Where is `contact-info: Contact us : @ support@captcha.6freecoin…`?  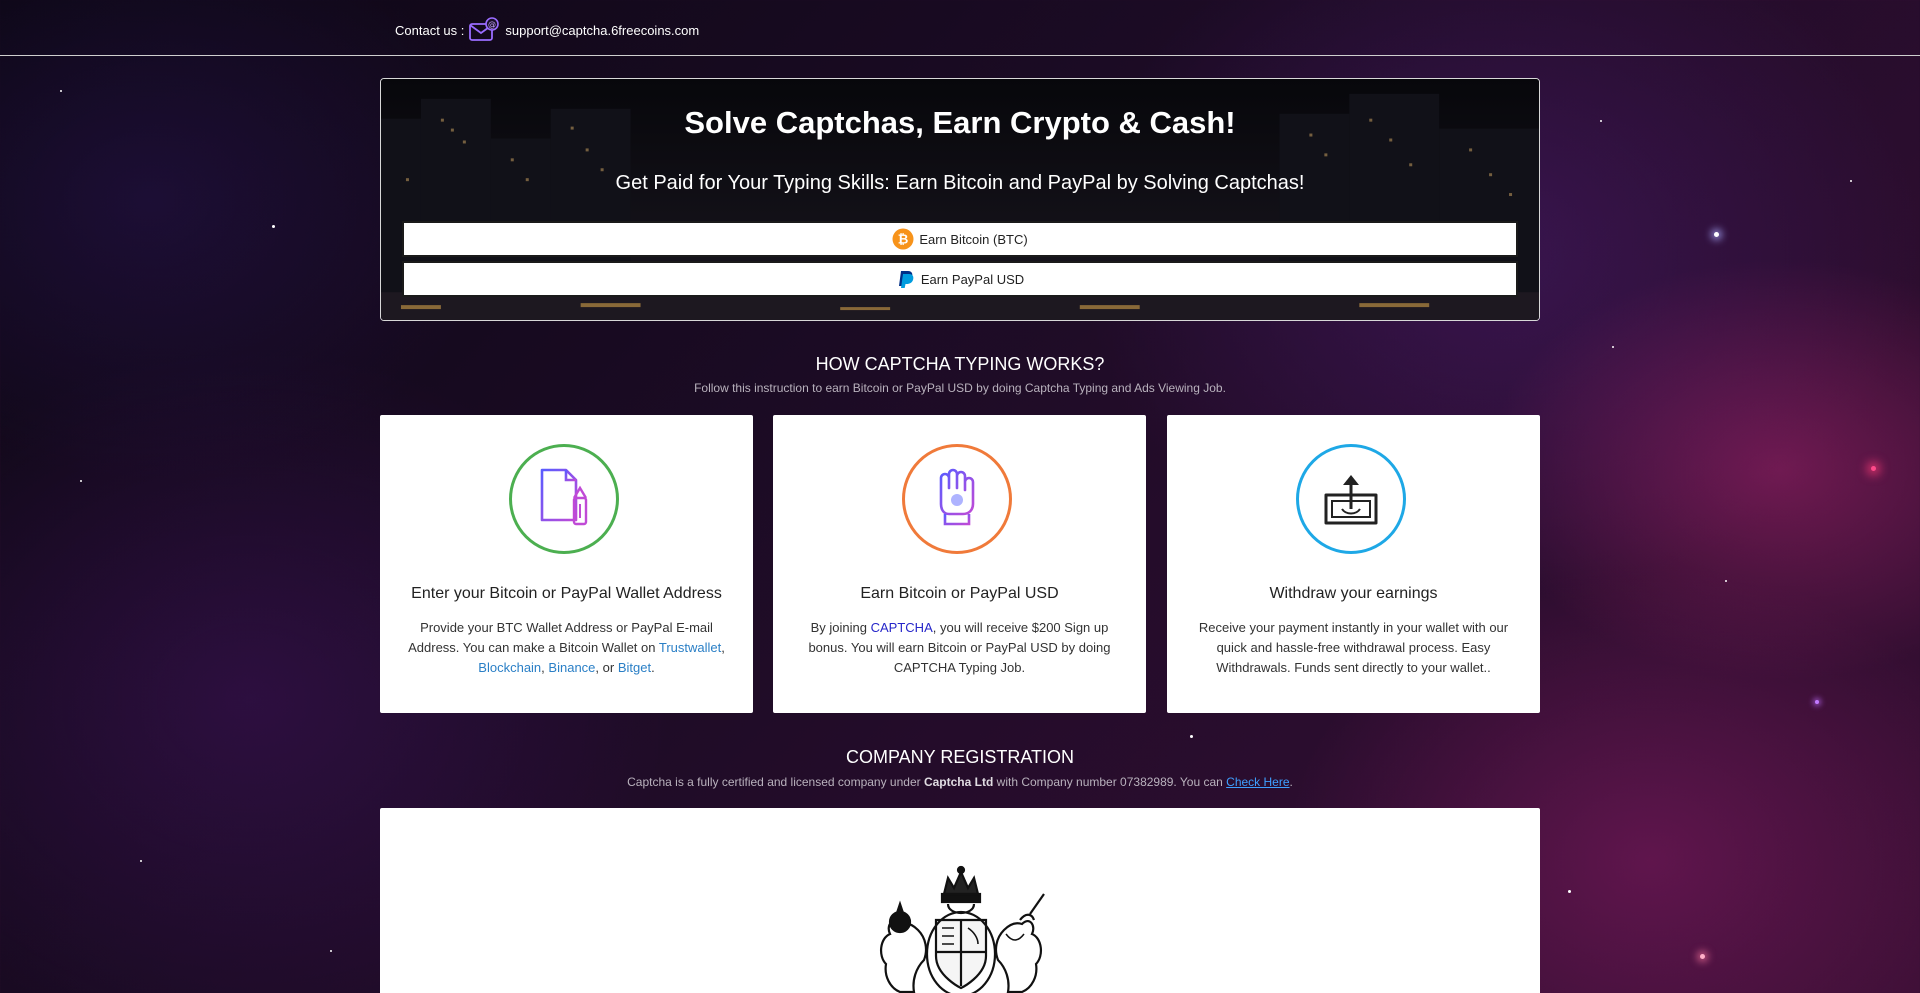 contact-info: Contact us : @ support@captcha.6freecoin… is located at coordinates (547, 30).